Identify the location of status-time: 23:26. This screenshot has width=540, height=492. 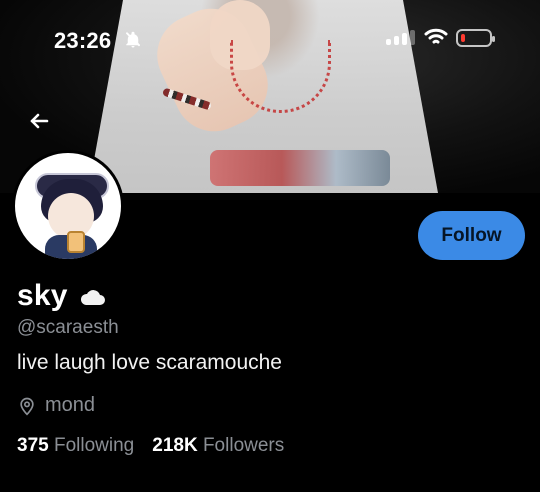
(83, 40).